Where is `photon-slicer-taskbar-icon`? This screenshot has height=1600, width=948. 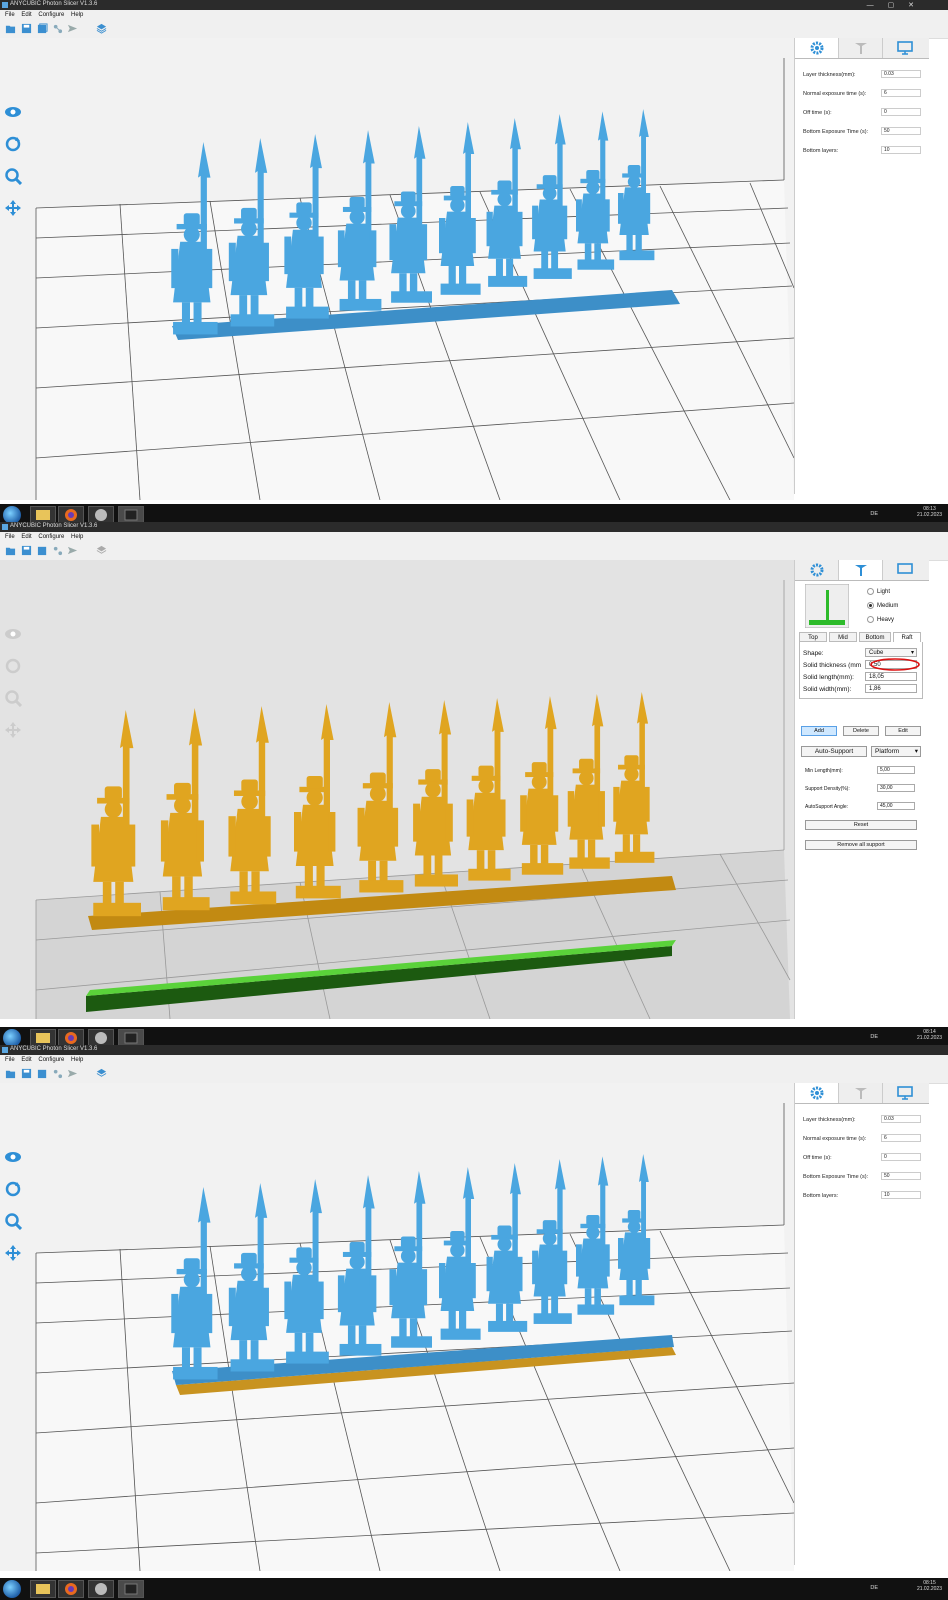
photon-slicer-taskbar-icon is located at coordinates (131, 1589).